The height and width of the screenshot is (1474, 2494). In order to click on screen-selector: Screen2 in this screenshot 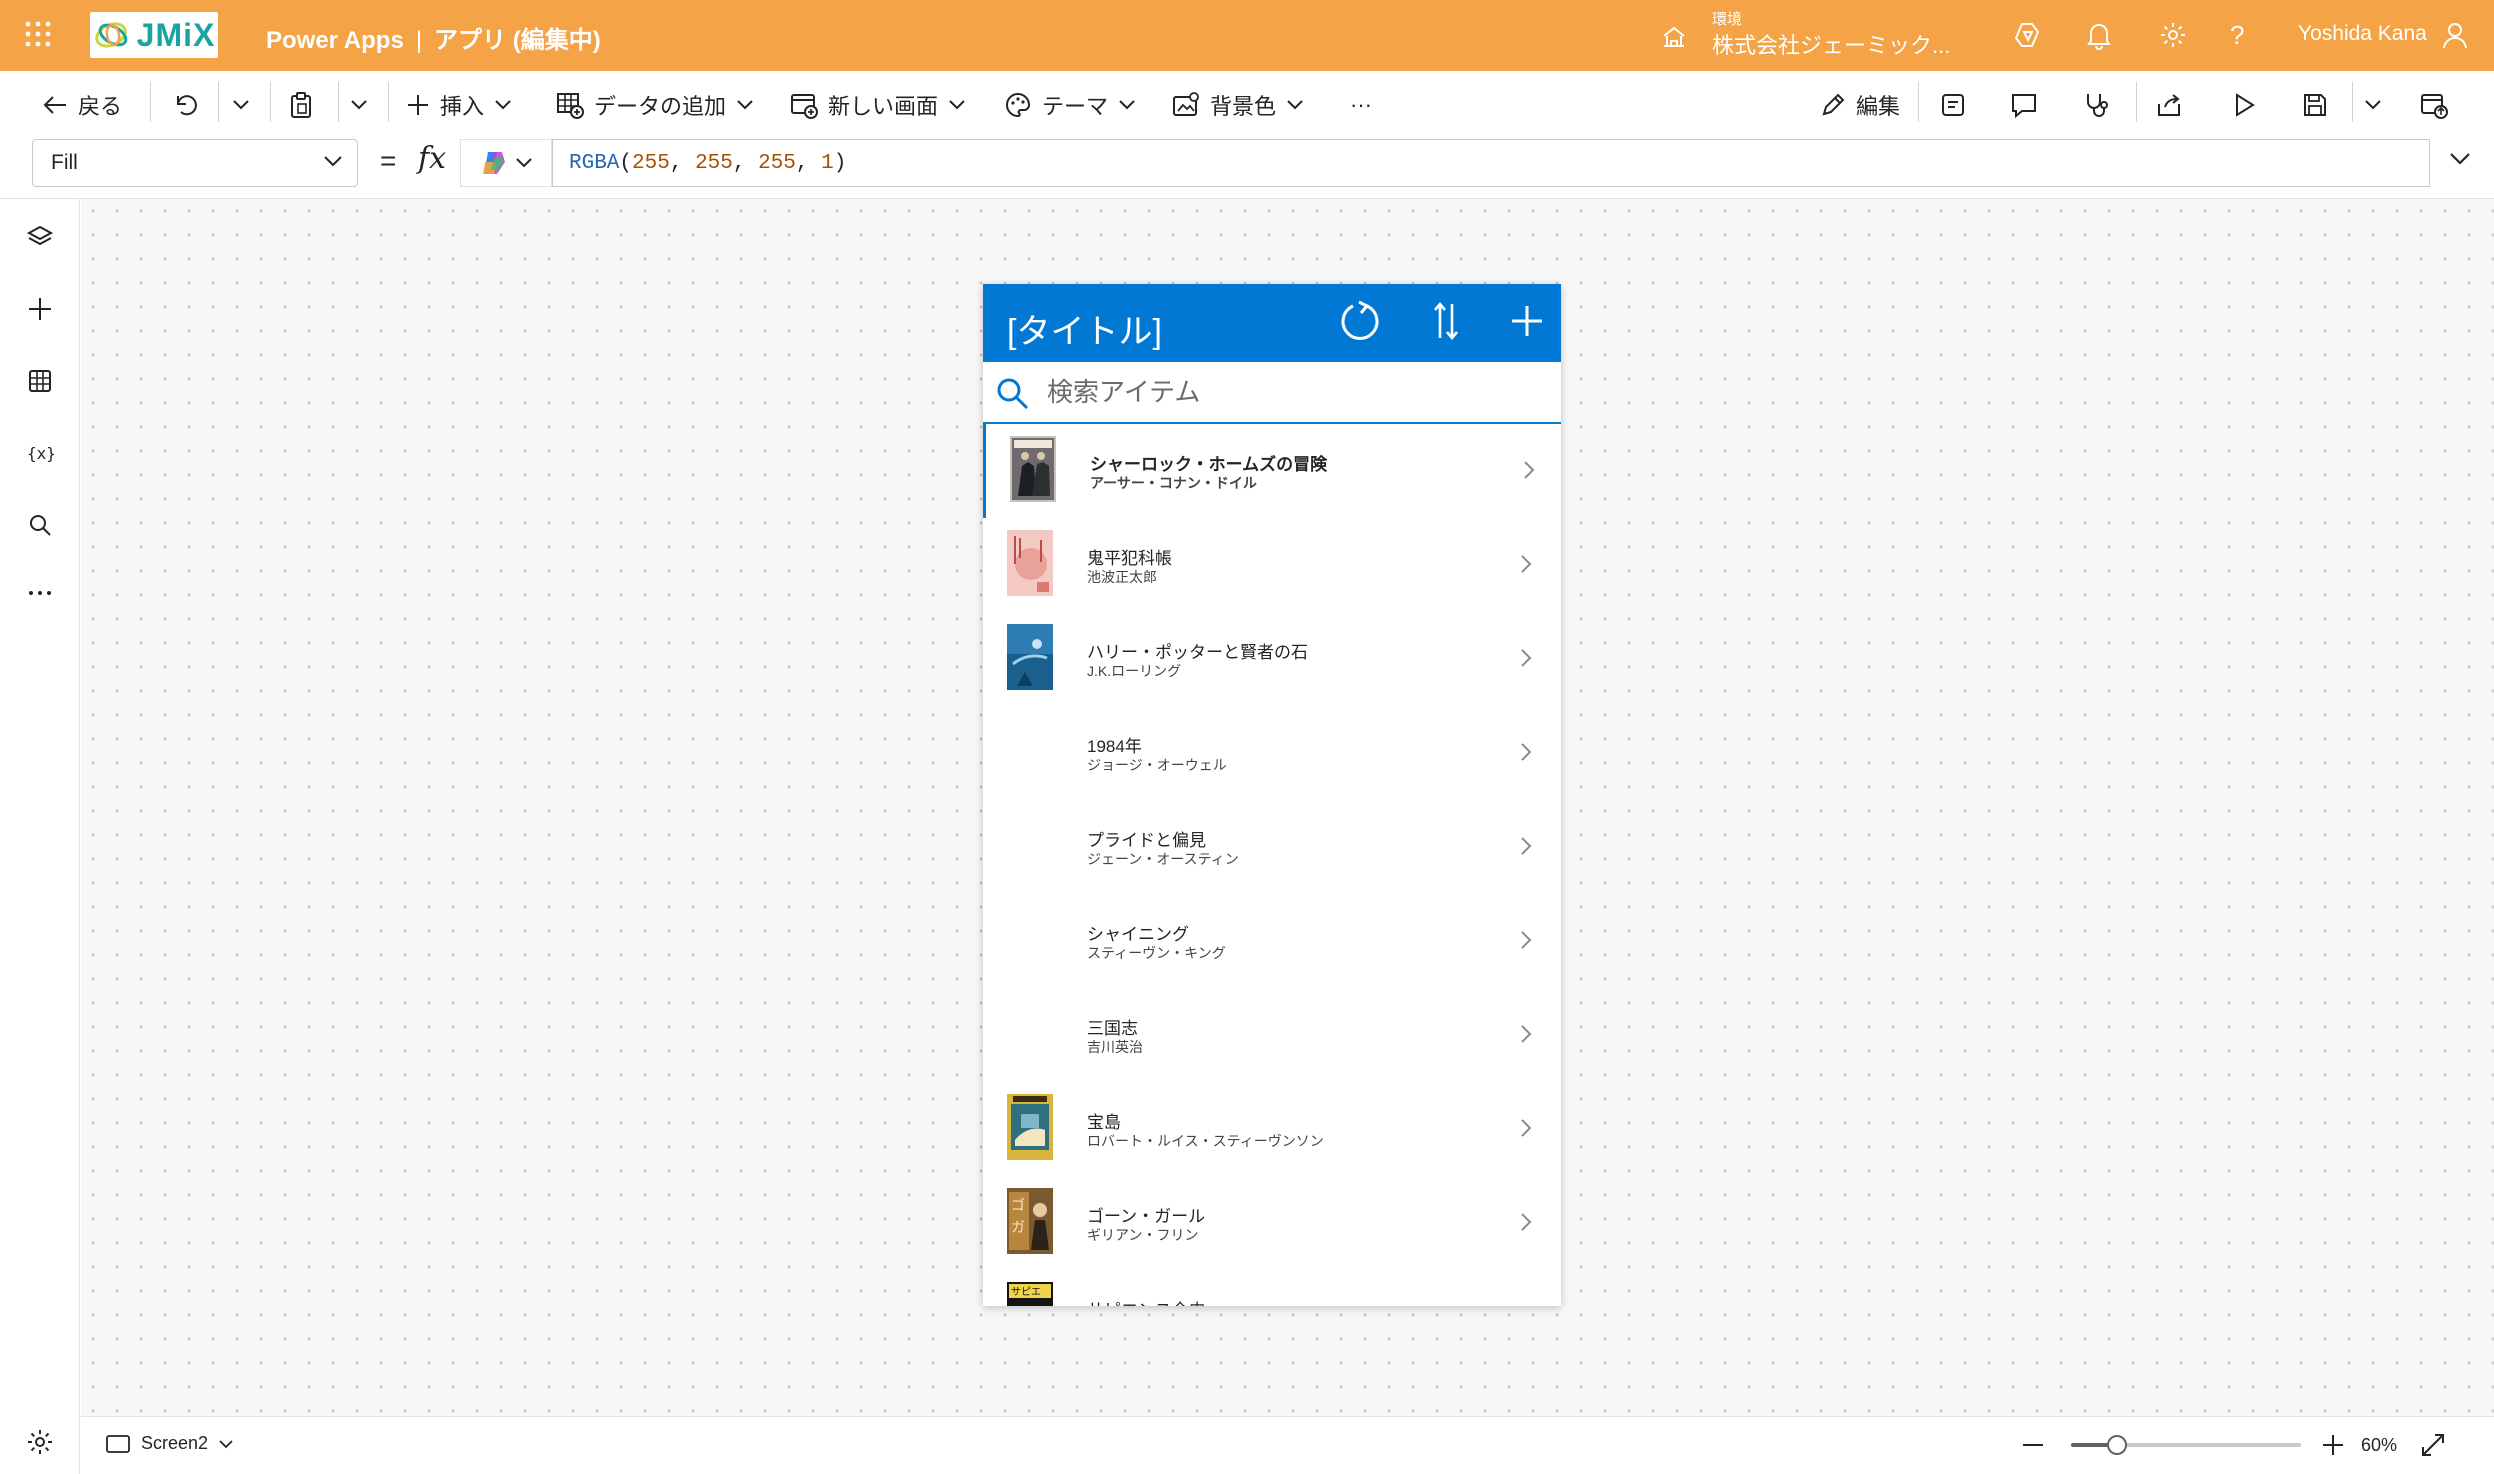, I will do `click(169, 1443)`.